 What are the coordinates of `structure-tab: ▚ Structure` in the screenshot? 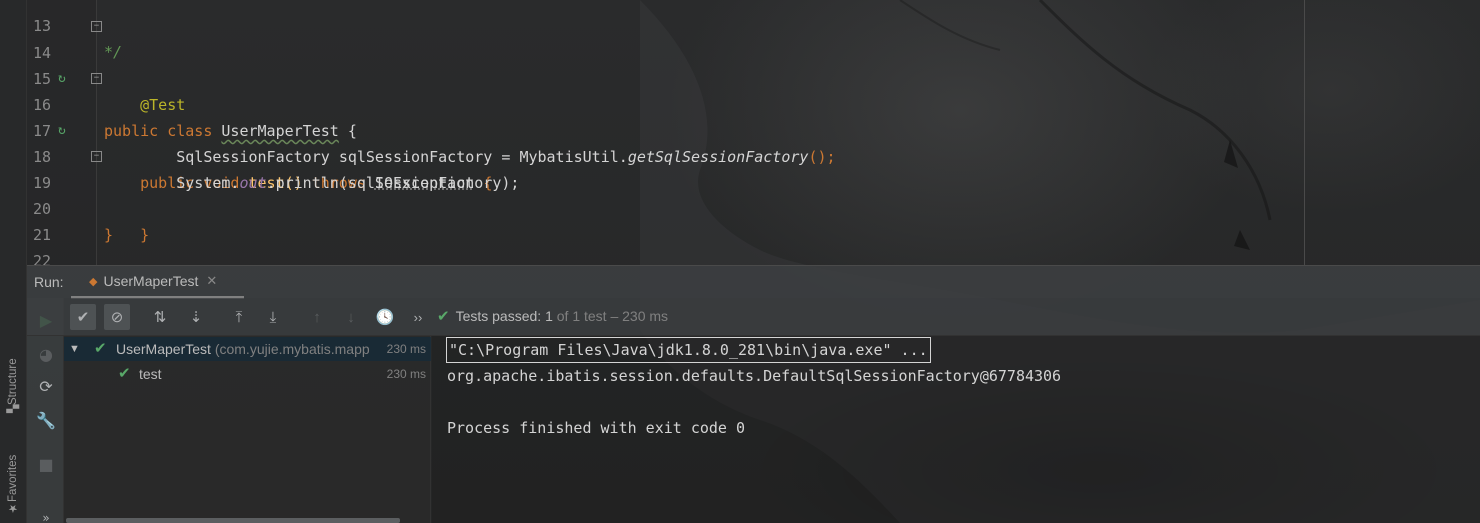 It's located at (13, 378).